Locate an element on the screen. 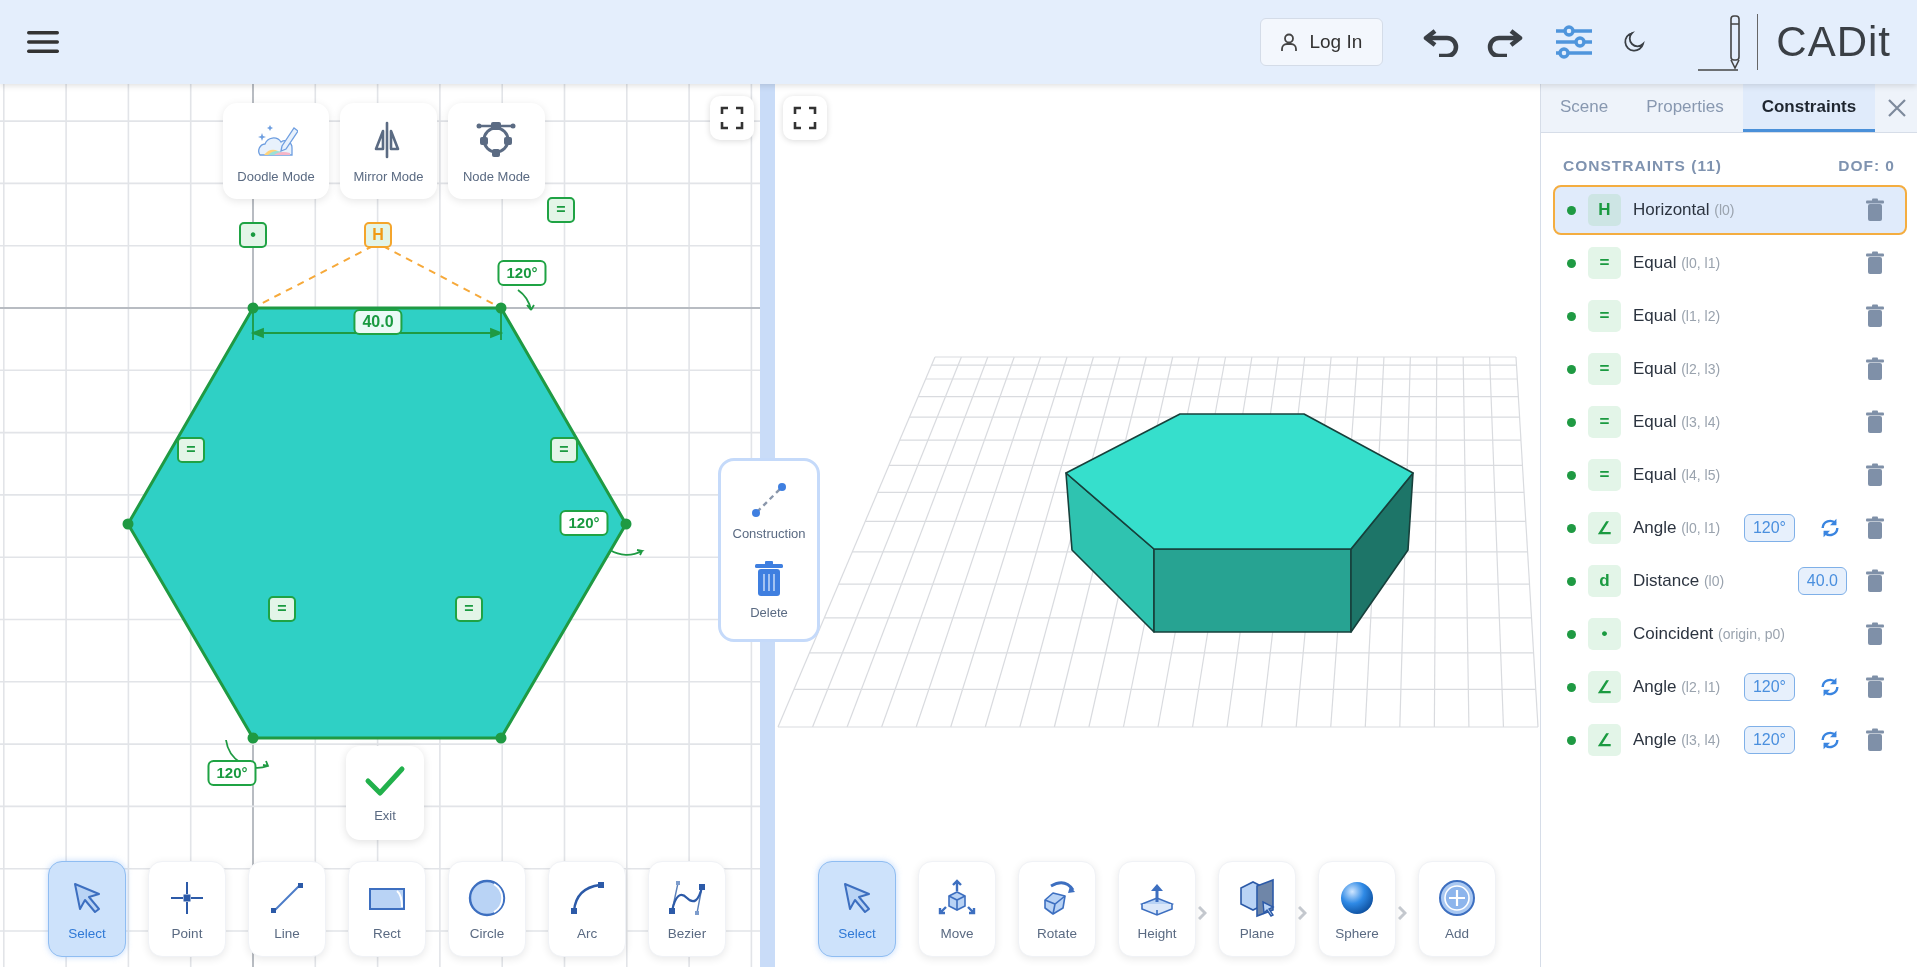 The height and width of the screenshot is (967, 1917). tool-button: Rotate is located at coordinates (1057, 909).